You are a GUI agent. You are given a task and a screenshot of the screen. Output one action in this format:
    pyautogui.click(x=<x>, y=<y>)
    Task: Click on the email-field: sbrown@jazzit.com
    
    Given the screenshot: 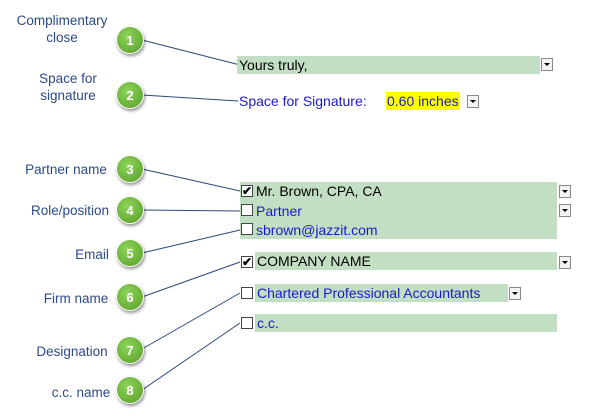 What is the action you would take?
    pyautogui.click(x=317, y=230)
    